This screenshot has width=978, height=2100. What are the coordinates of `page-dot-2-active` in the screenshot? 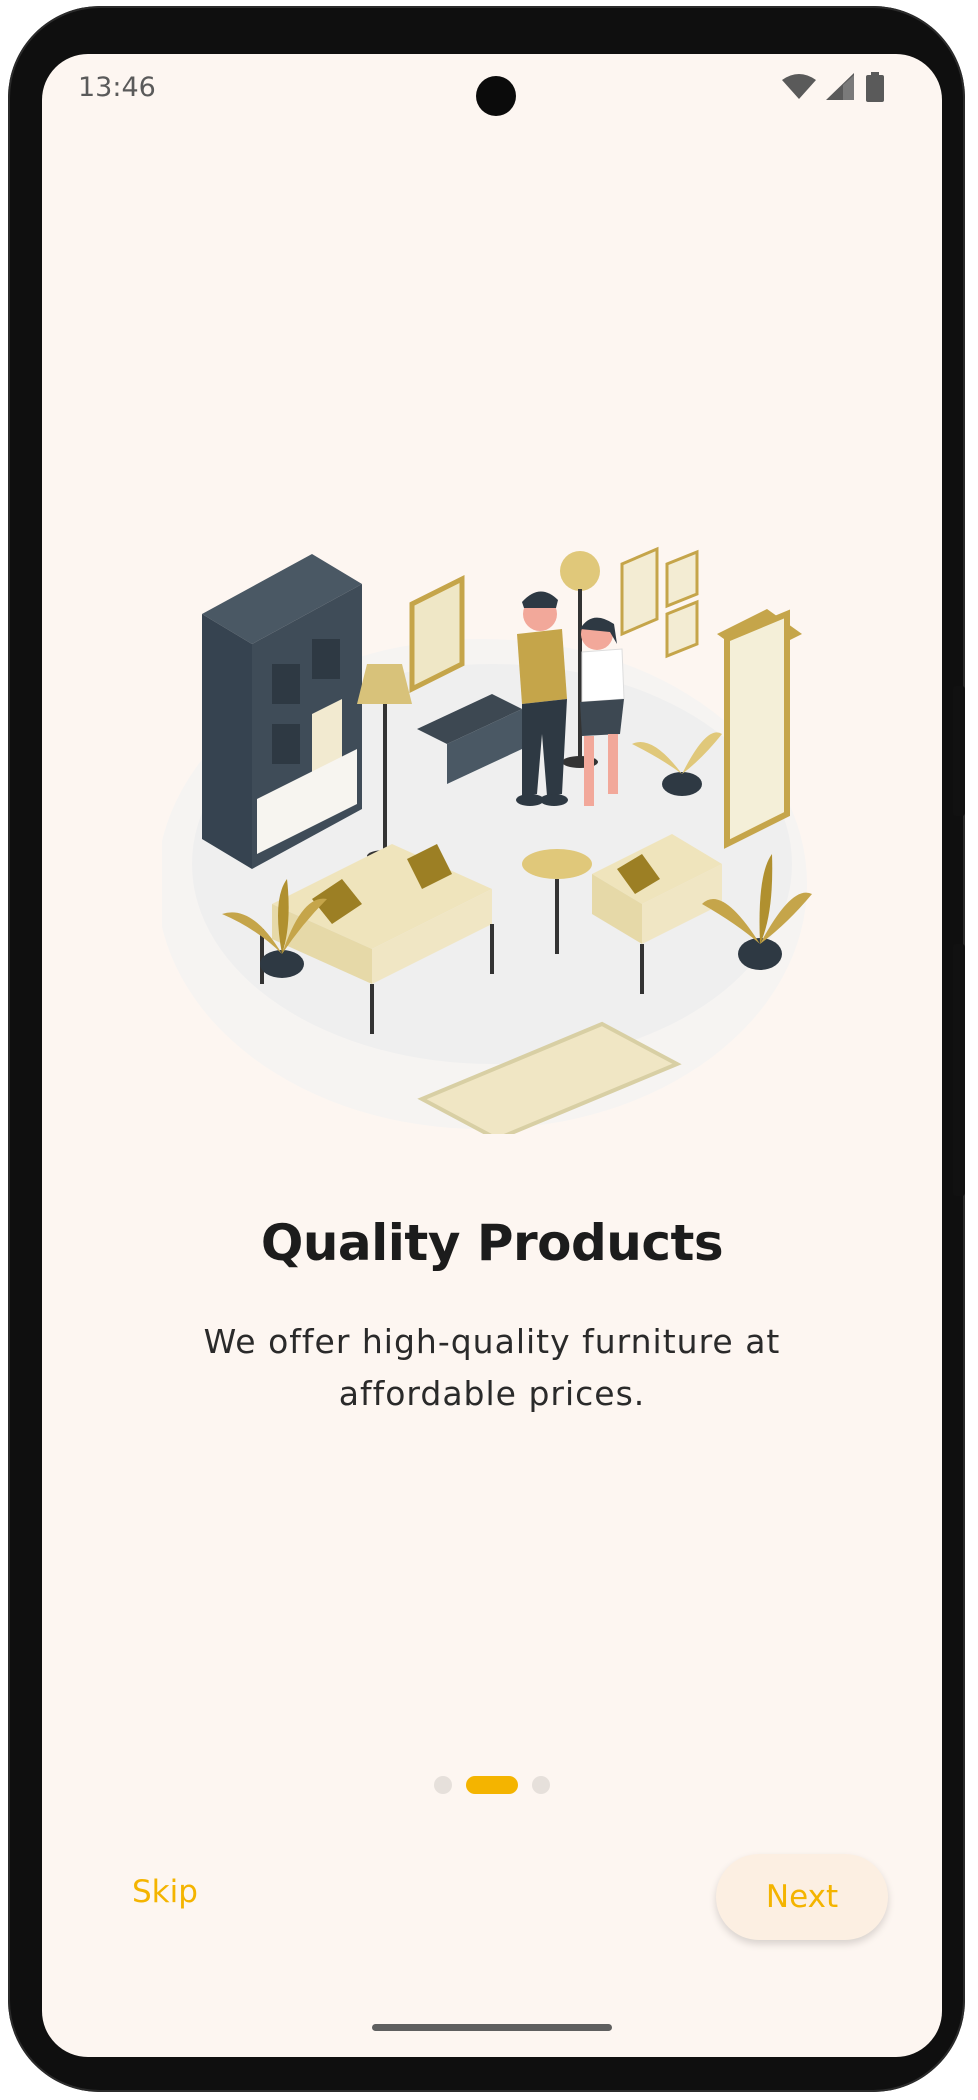 It's located at (492, 1785).